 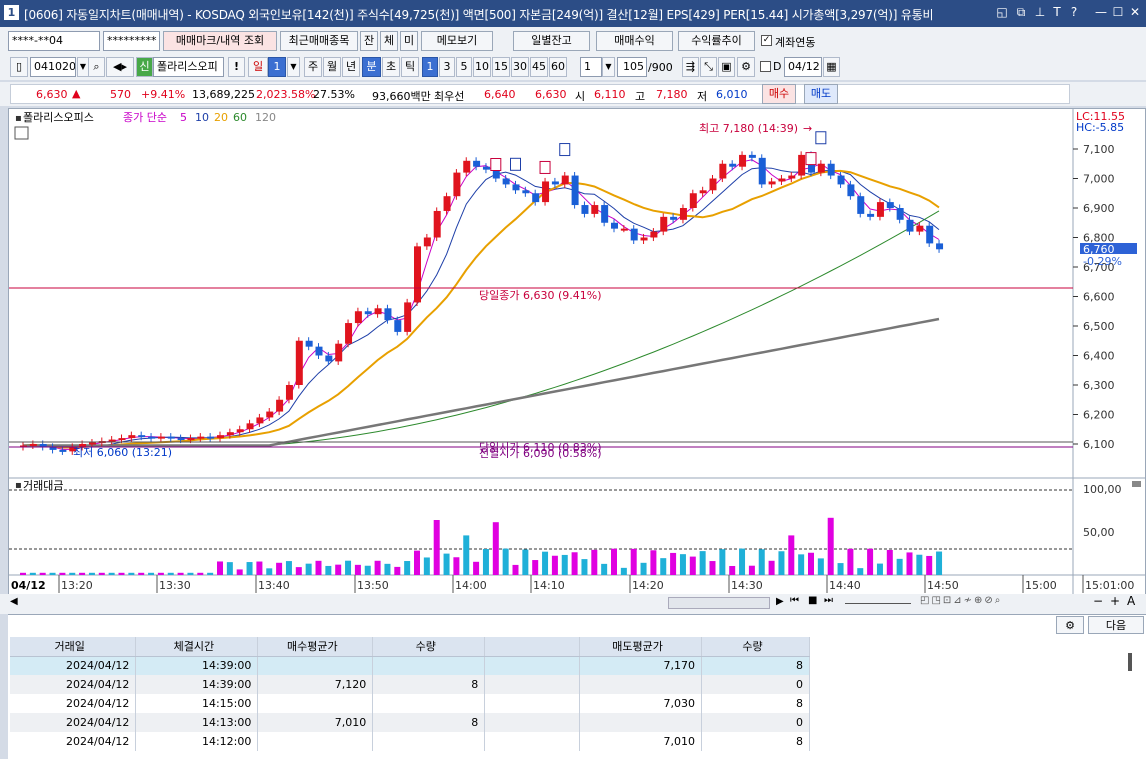 What do you see at coordinates (277, 67) in the screenshot?
I see `period-day-num: 1` at bounding box center [277, 67].